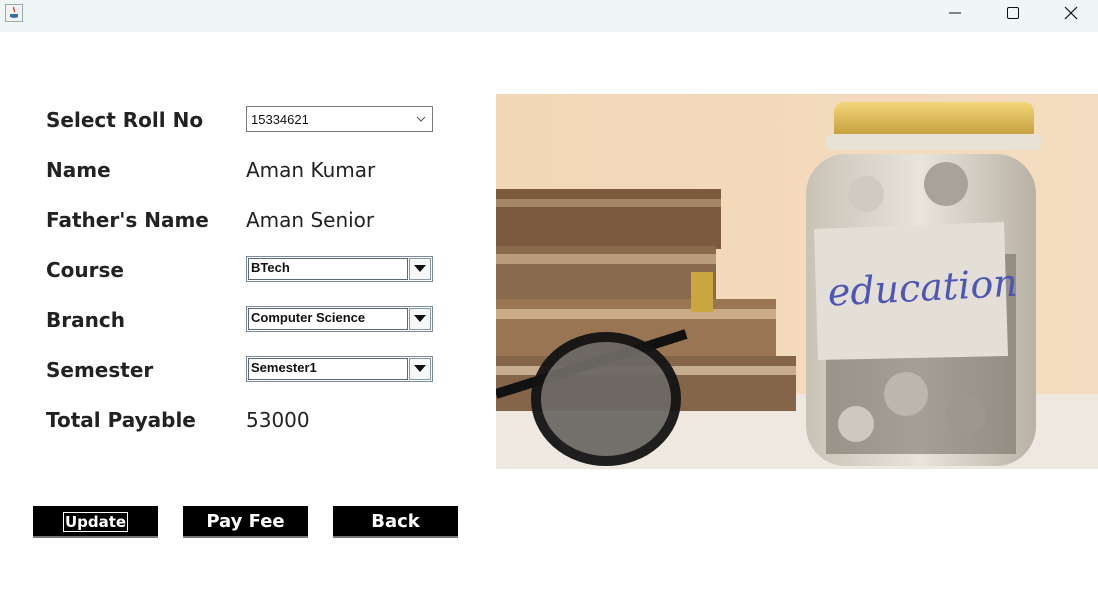 This screenshot has width=1098, height=606. Describe the element at coordinates (310, 220) in the screenshot. I see `father-name-value: Aman Senior` at that location.